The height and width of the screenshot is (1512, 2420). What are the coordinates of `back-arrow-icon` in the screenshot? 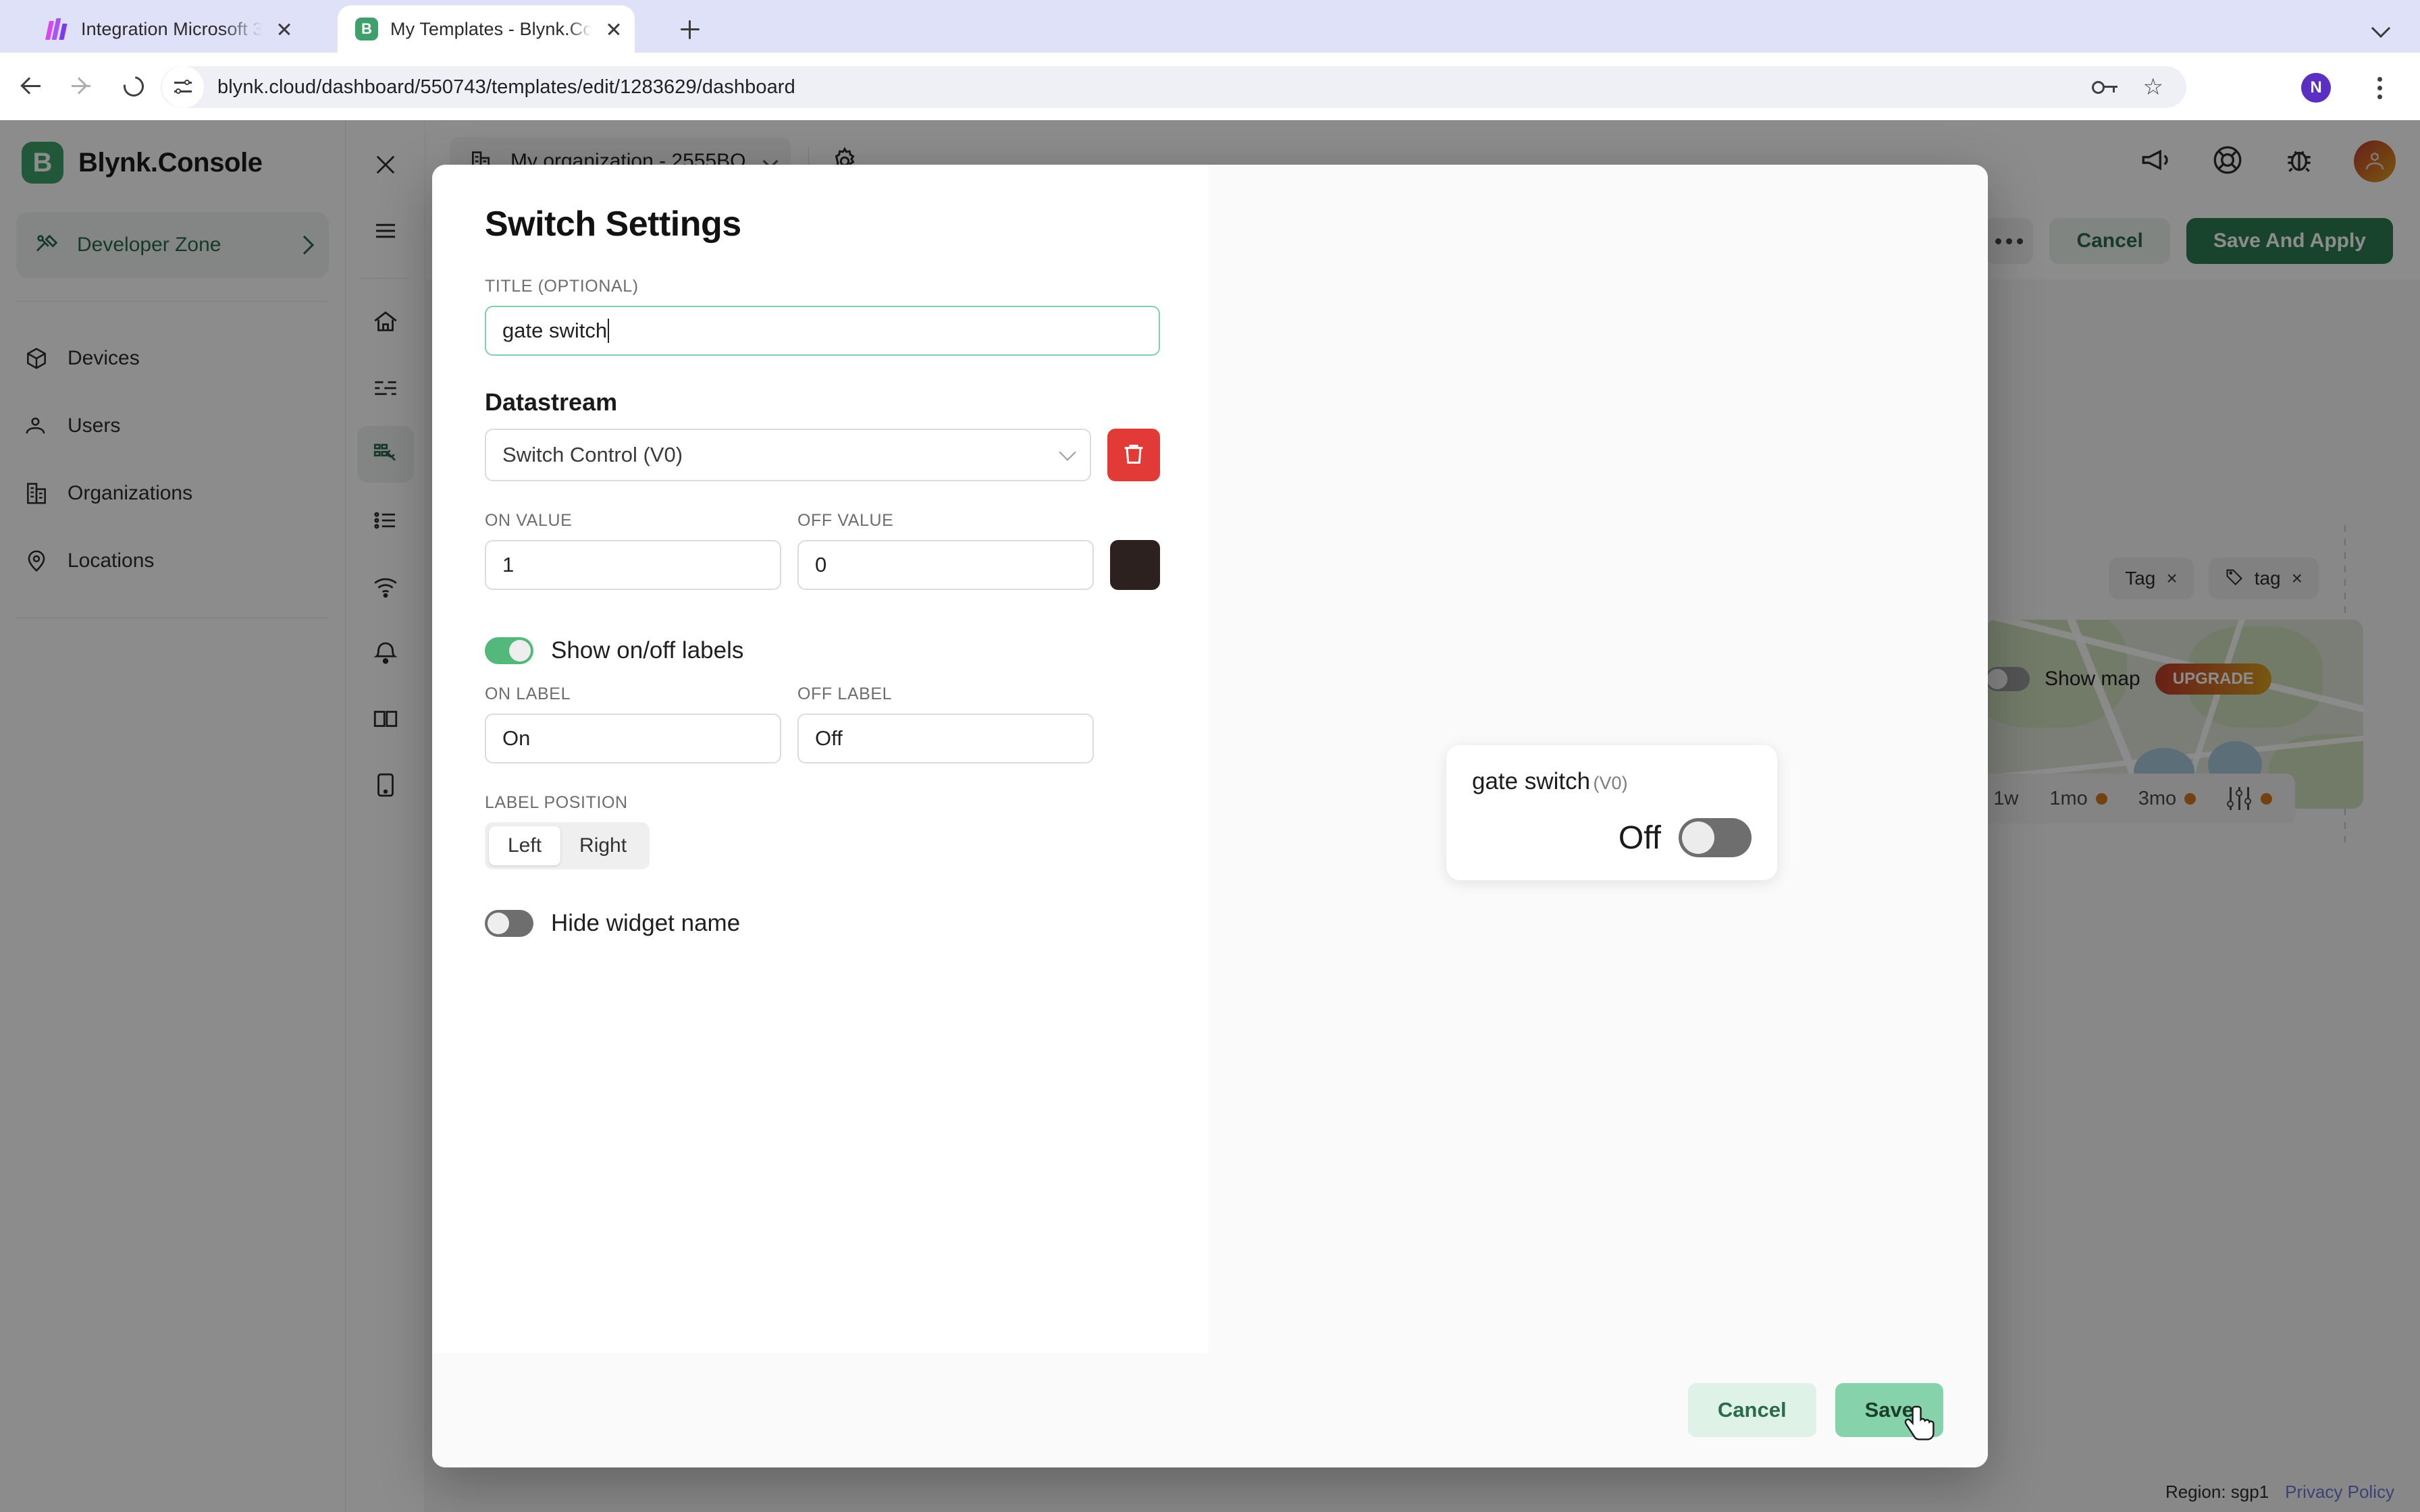 It's located at (32, 87).